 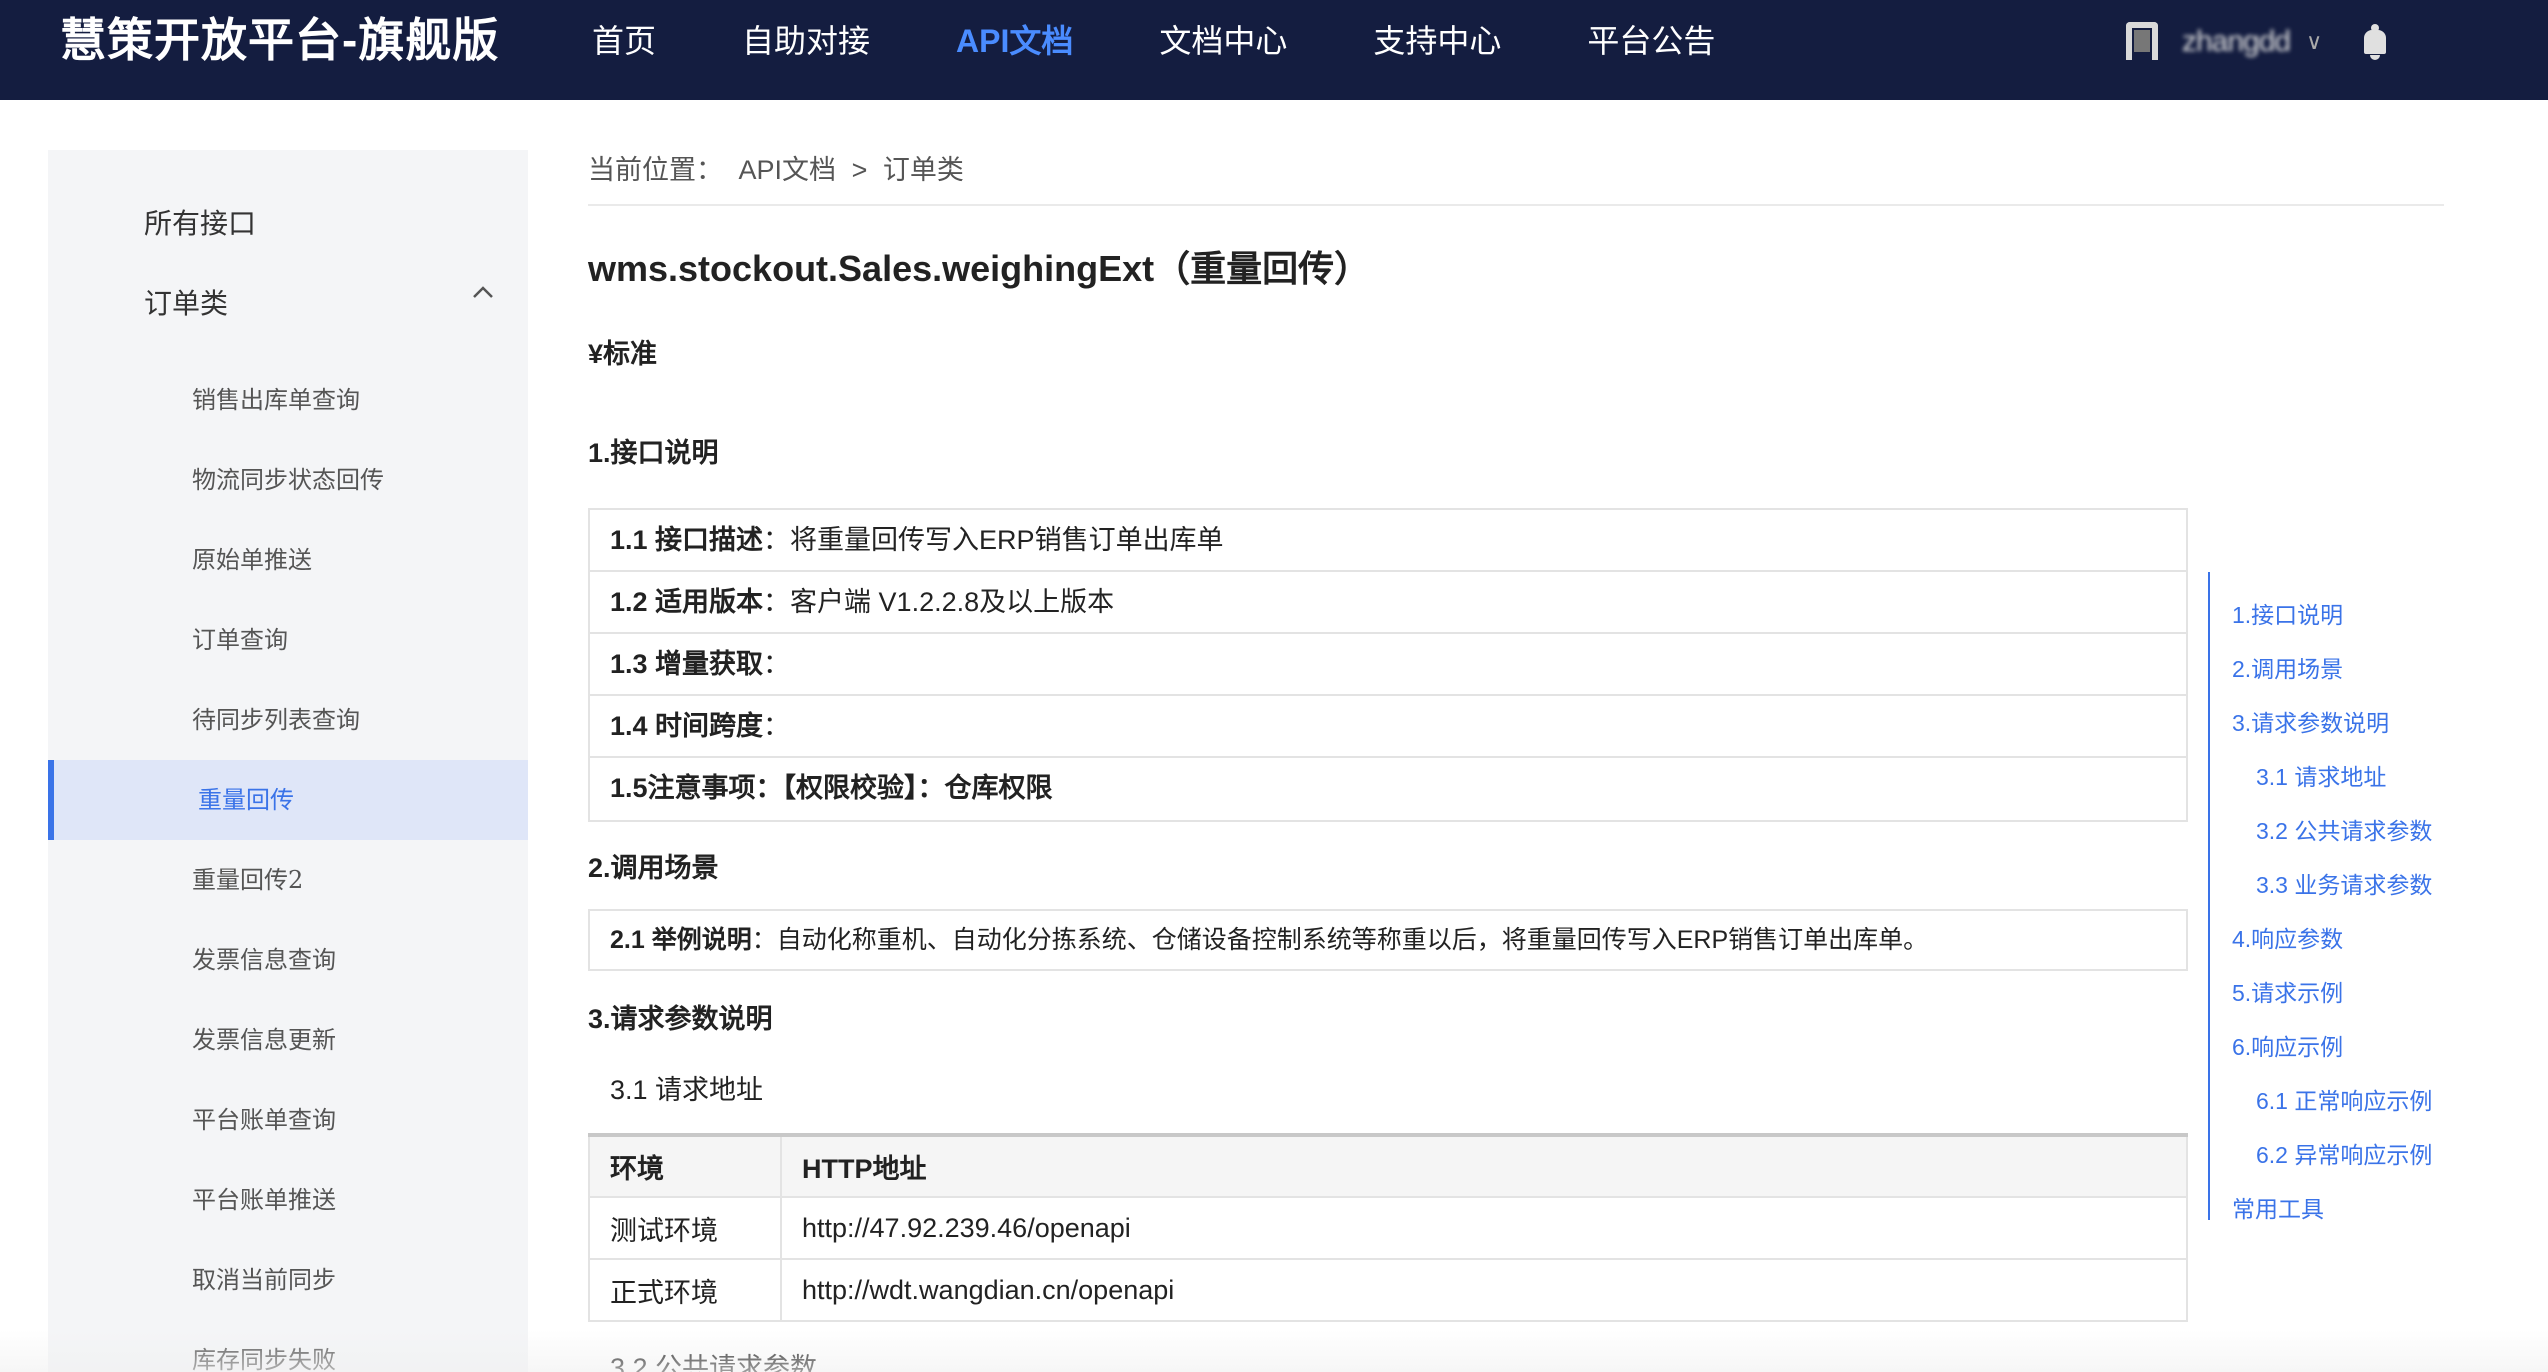 What do you see at coordinates (687, 664) in the screenshot?
I see `info-key: 1.3 增量获取` at bounding box center [687, 664].